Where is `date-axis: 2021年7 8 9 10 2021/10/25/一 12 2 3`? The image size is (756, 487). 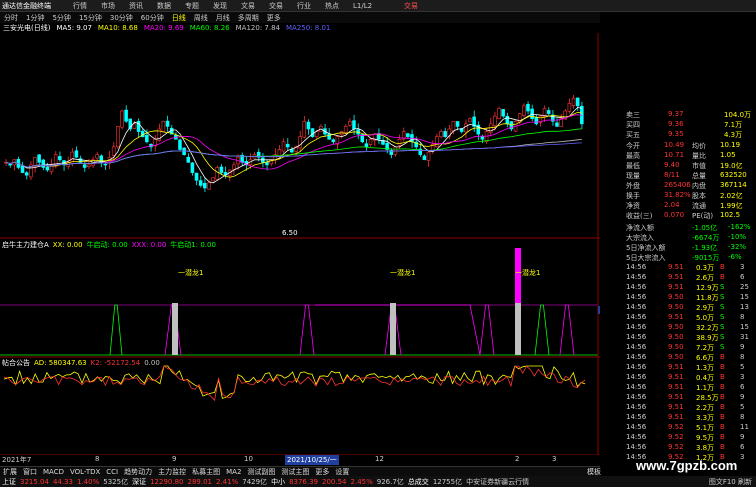
date-axis: 2021年7 8 9 10 2021/10/25/一 12 2 3 is located at coordinates (300, 460).